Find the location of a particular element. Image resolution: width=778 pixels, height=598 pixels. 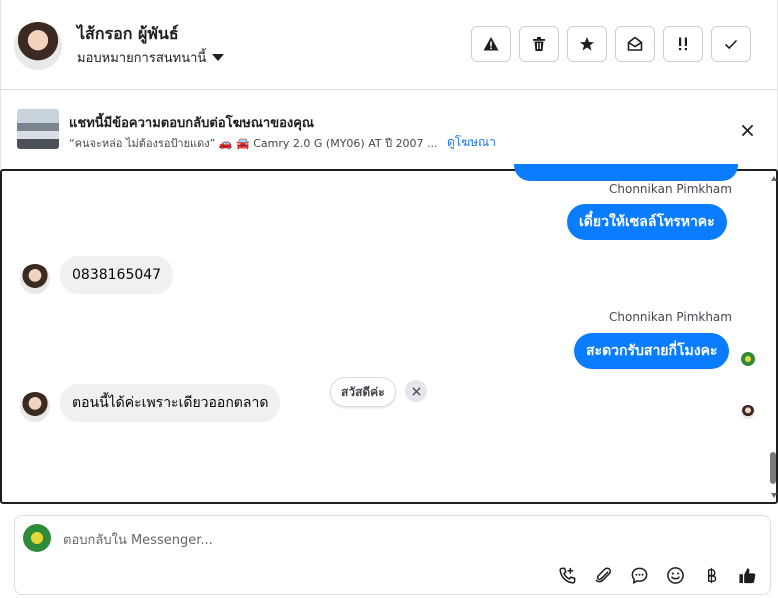

send-like-button is located at coordinates (747, 575).